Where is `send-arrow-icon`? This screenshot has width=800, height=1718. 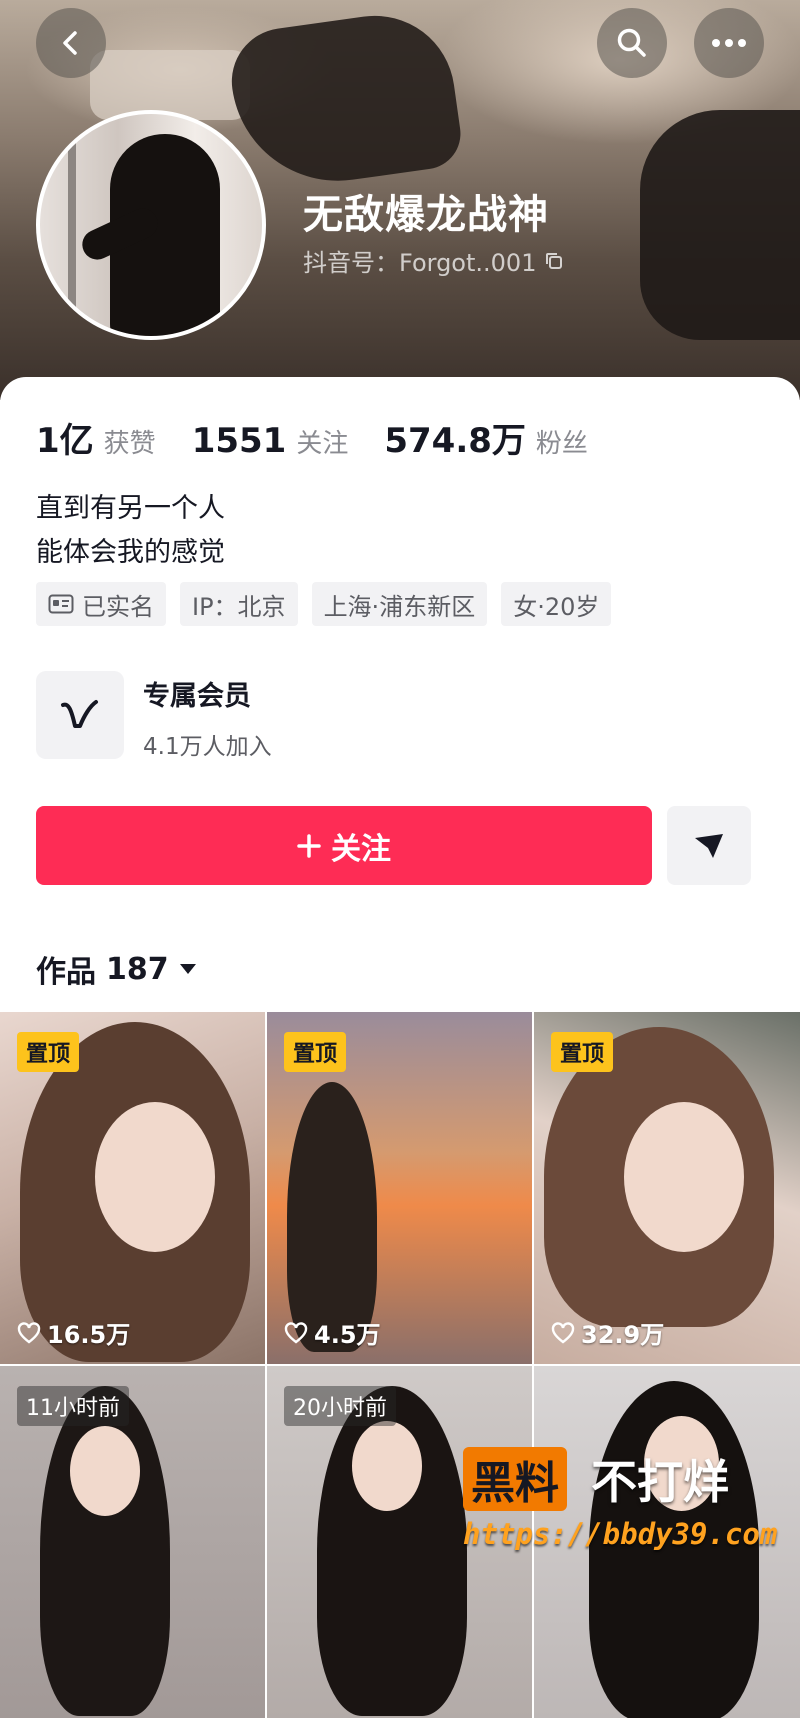 send-arrow-icon is located at coordinates (709, 845).